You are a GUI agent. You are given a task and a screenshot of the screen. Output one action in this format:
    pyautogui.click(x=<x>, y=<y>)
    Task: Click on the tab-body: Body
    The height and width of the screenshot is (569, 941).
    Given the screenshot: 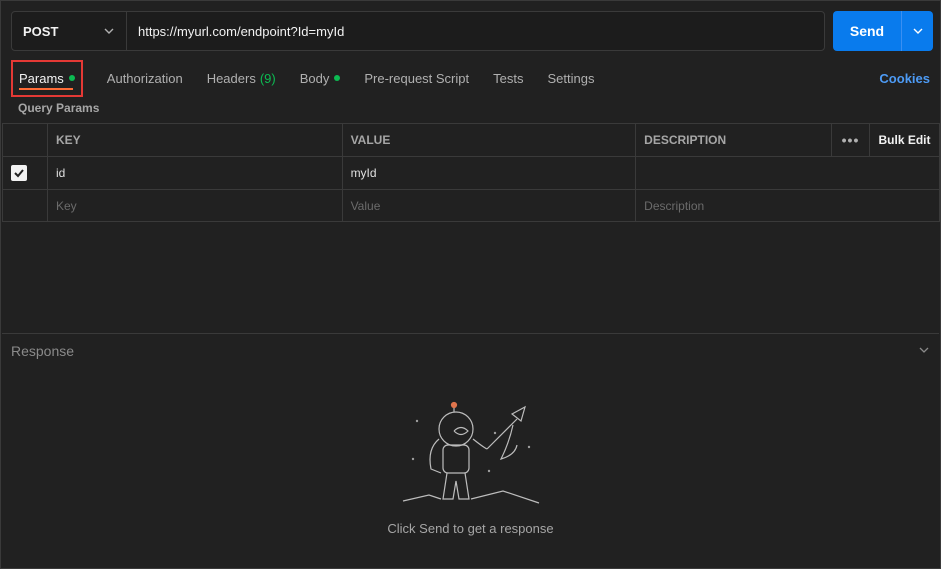 What is the action you would take?
    pyautogui.click(x=320, y=78)
    